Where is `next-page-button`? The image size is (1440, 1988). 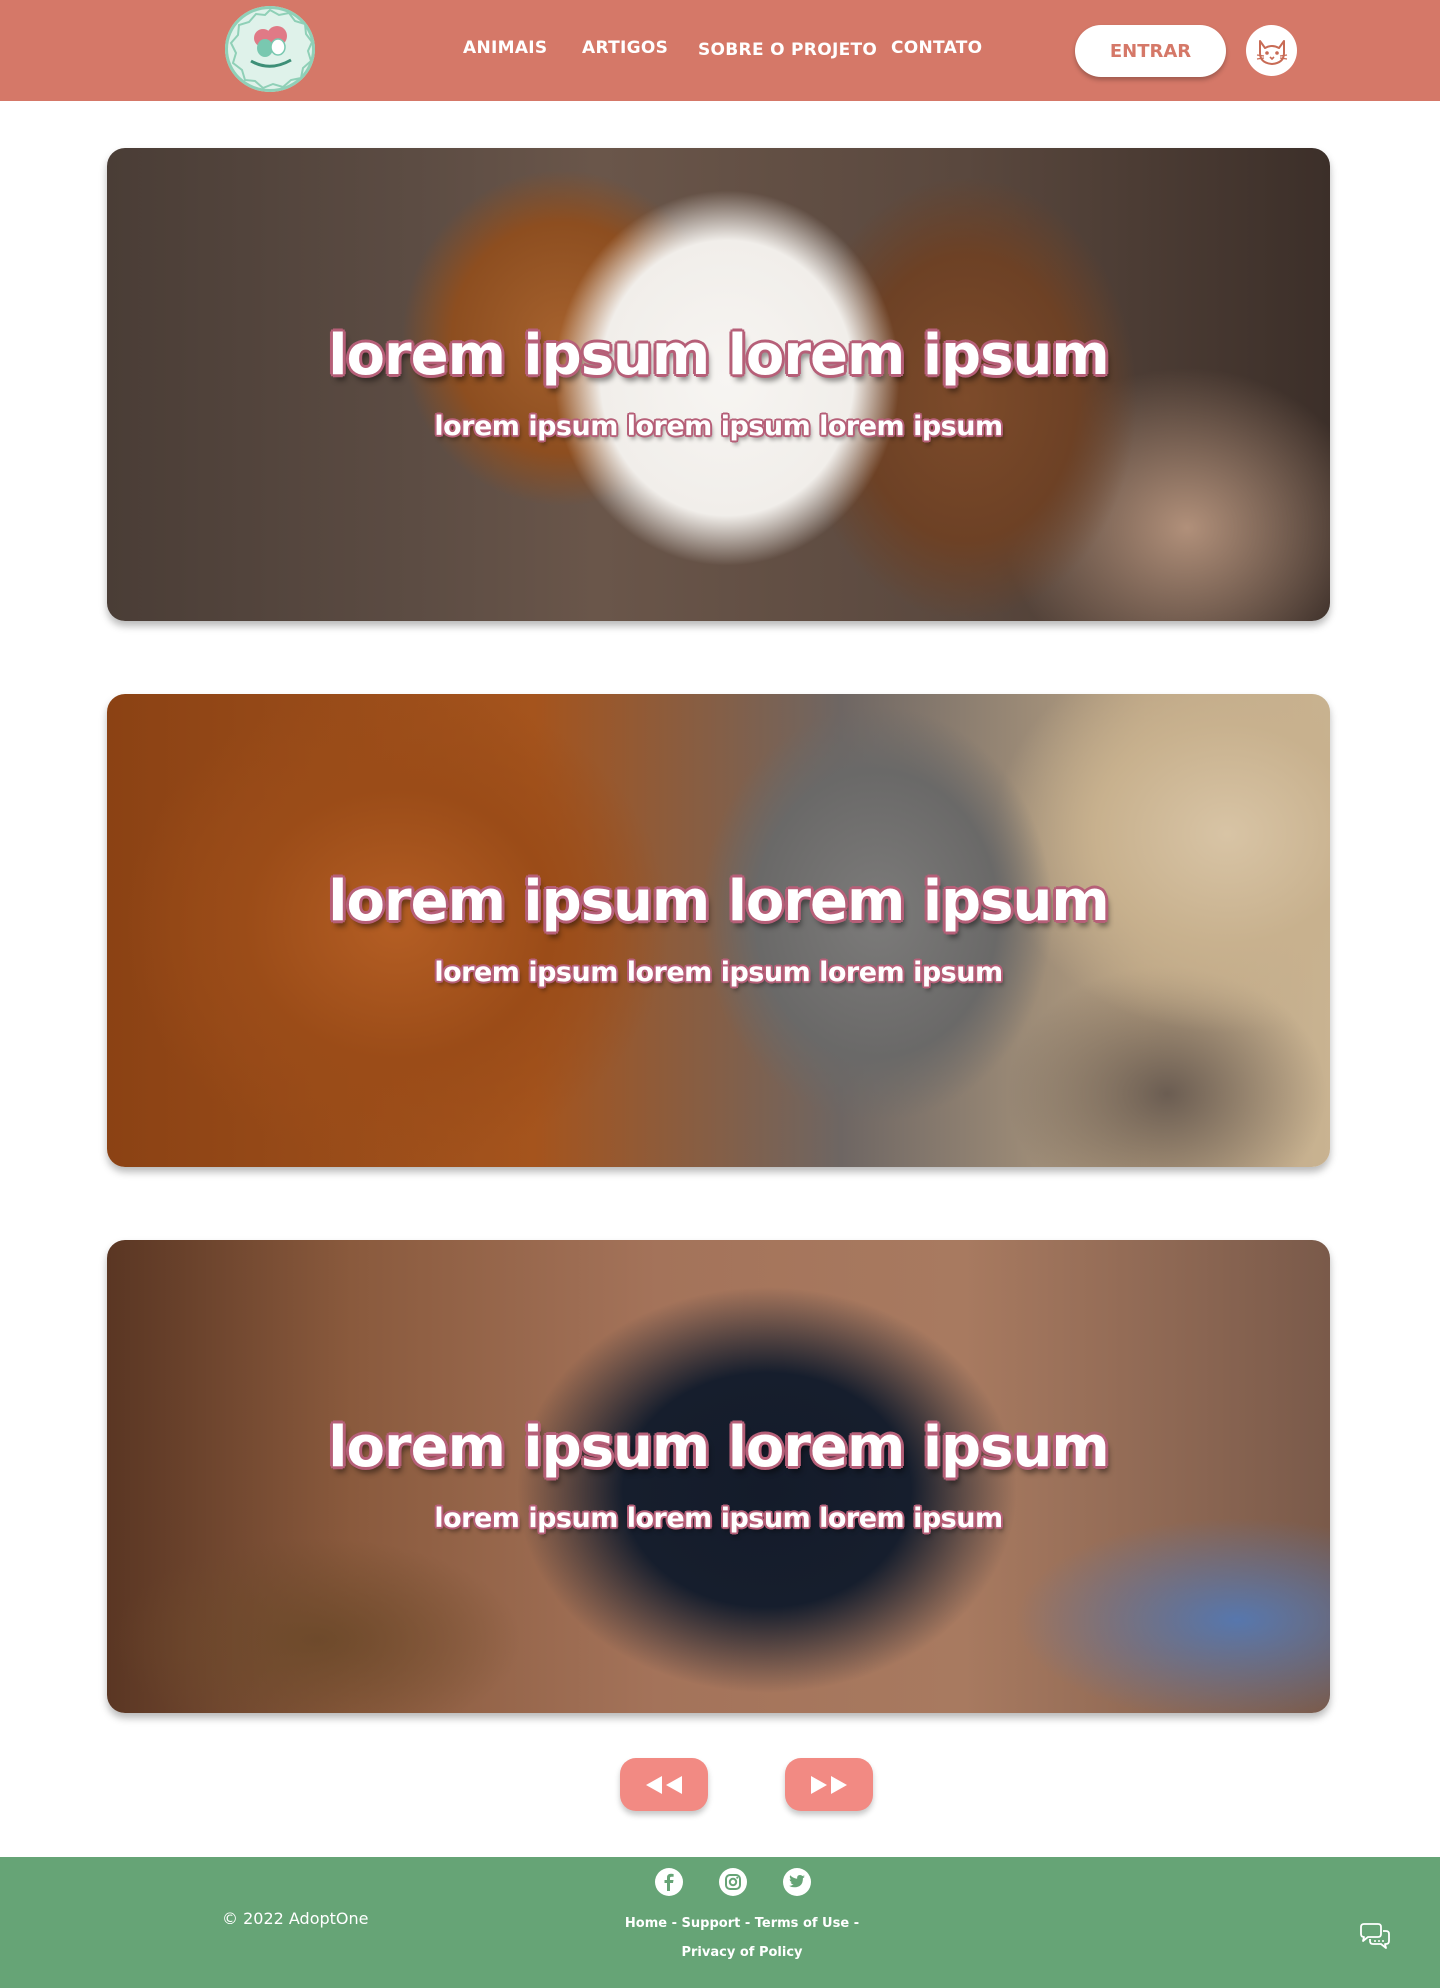
next-page-button is located at coordinates (829, 1784).